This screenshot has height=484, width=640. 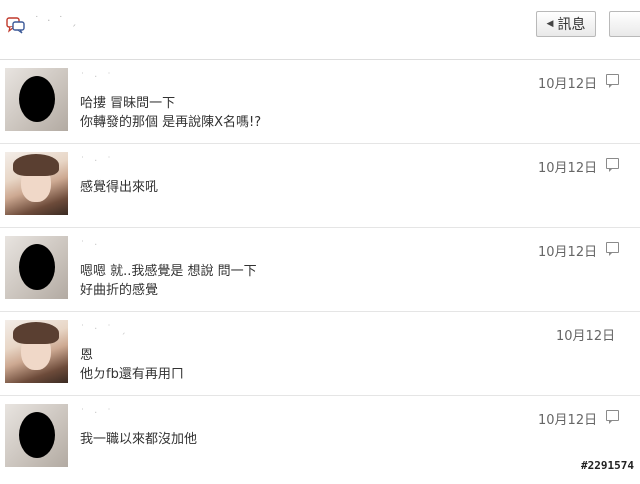 I want to click on chat-bubbles-icon, so click(x=16, y=26).